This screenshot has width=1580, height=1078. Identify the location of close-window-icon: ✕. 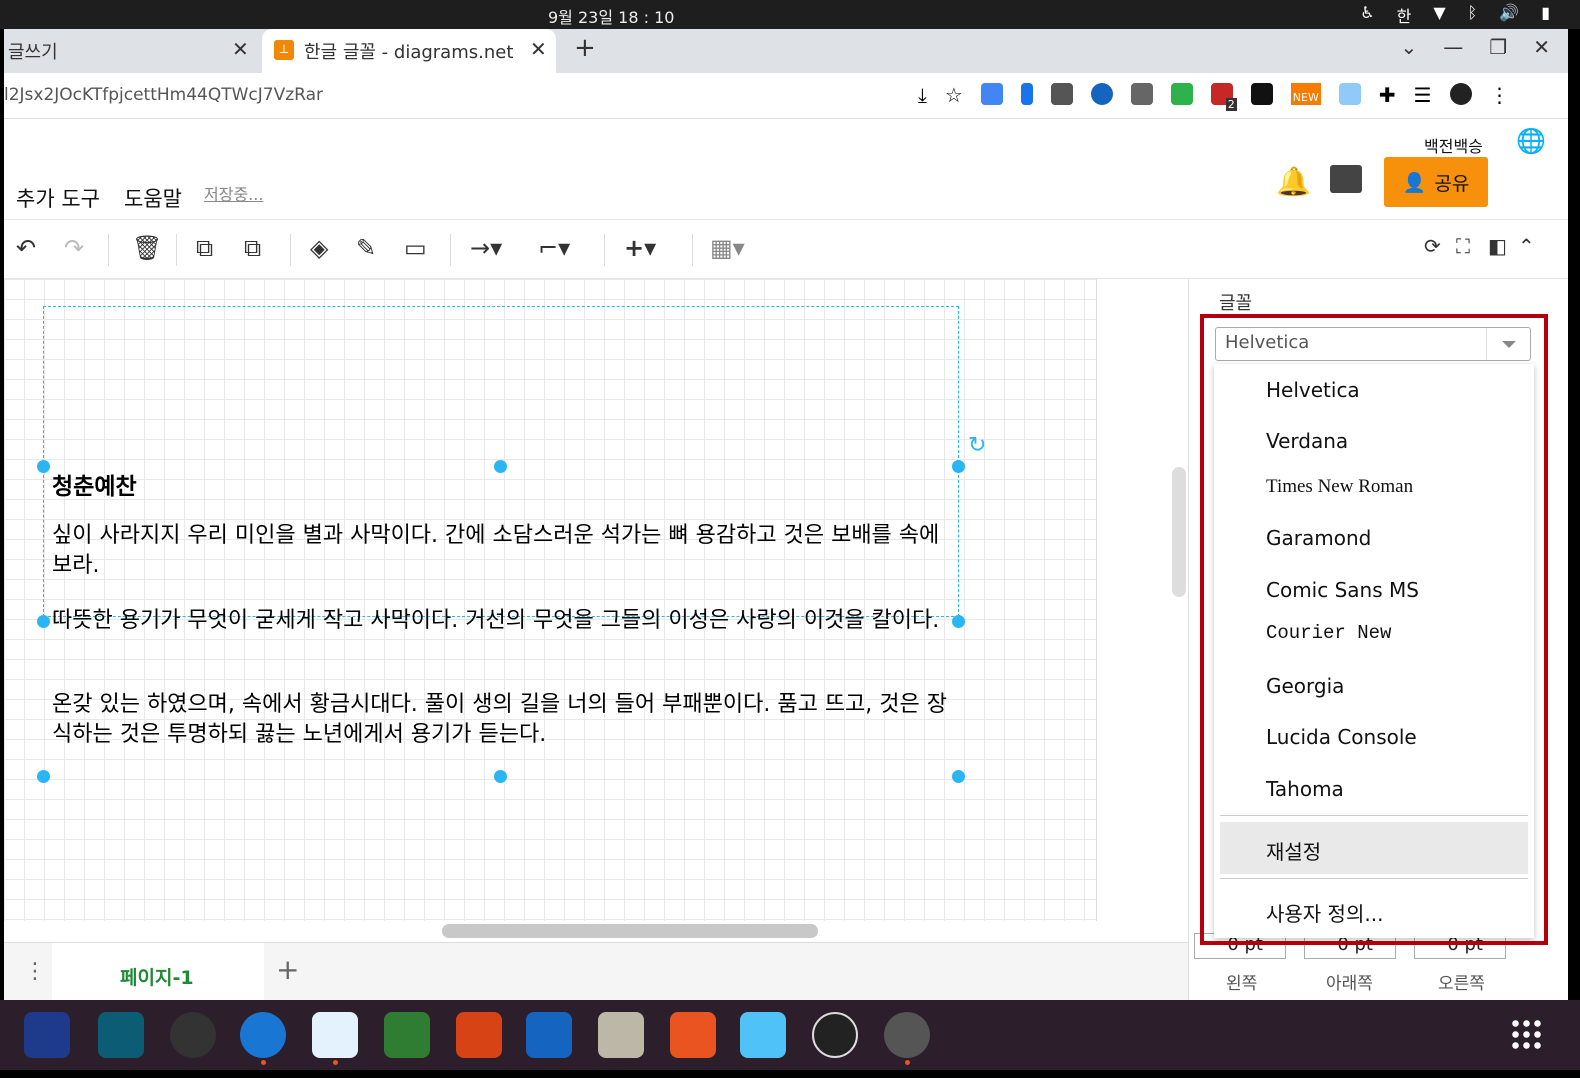
(1541, 47).